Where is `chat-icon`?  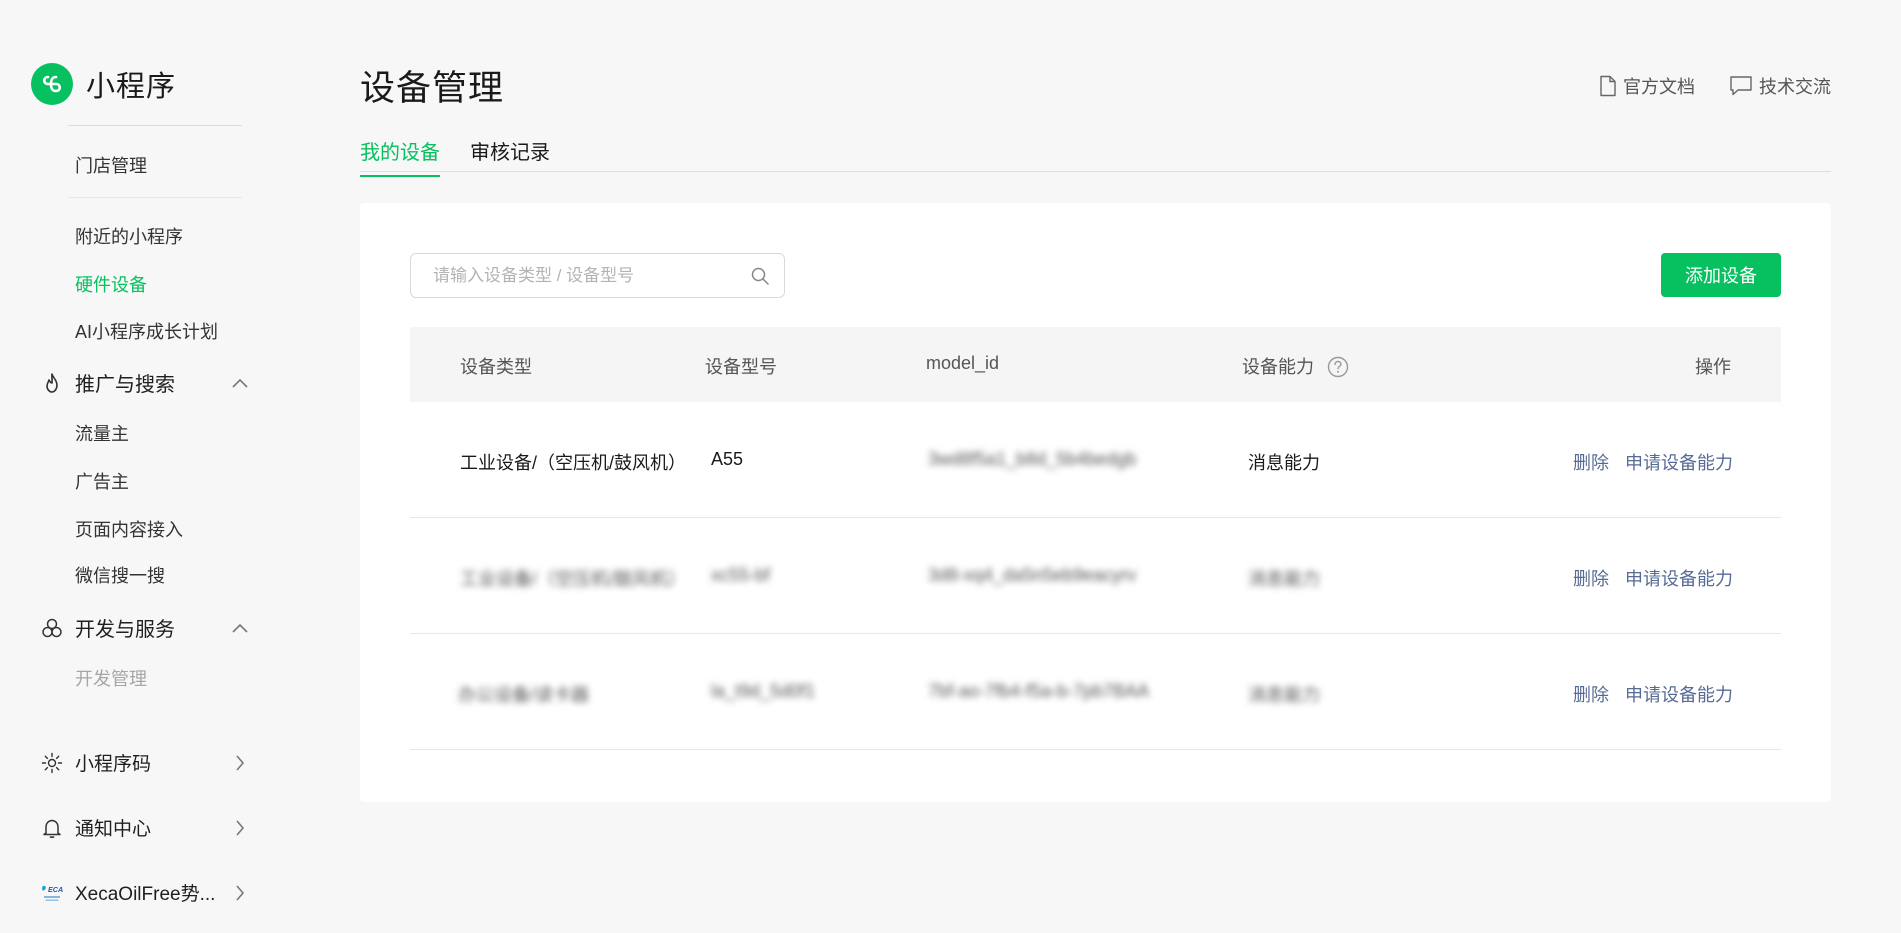 chat-icon is located at coordinates (1741, 86).